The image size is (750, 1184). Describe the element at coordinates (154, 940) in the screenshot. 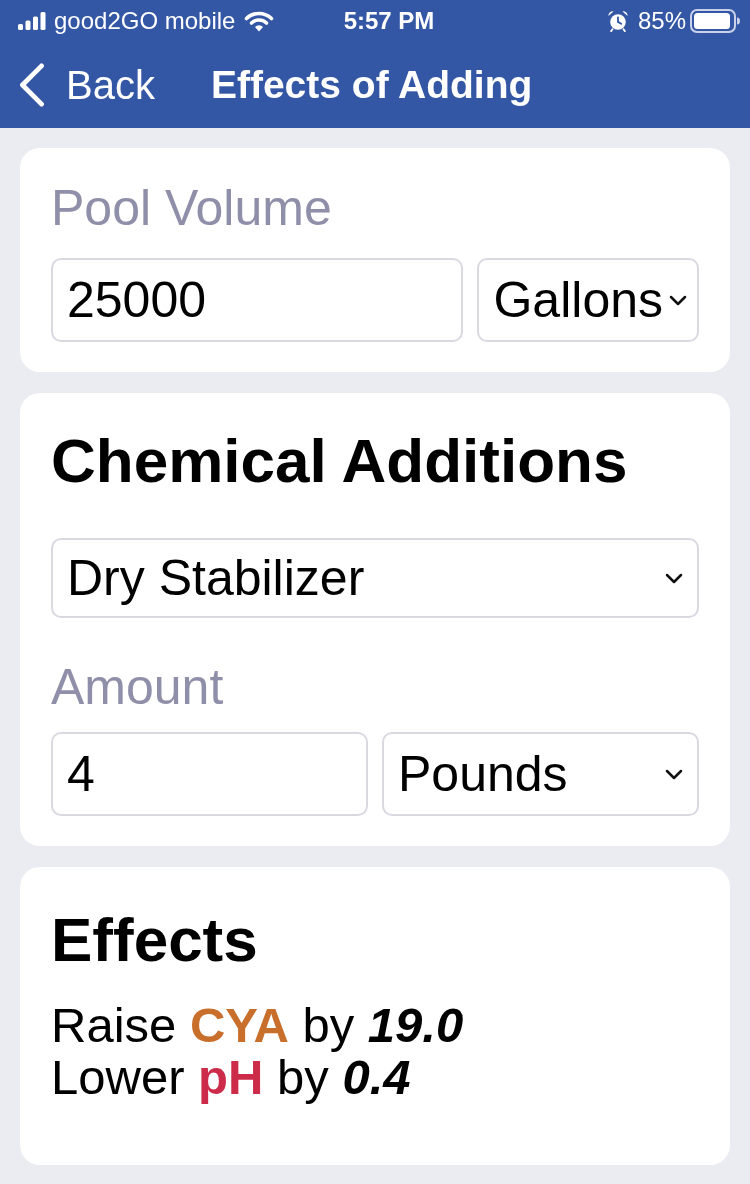

I see `effects-heading: Effects` at that location.